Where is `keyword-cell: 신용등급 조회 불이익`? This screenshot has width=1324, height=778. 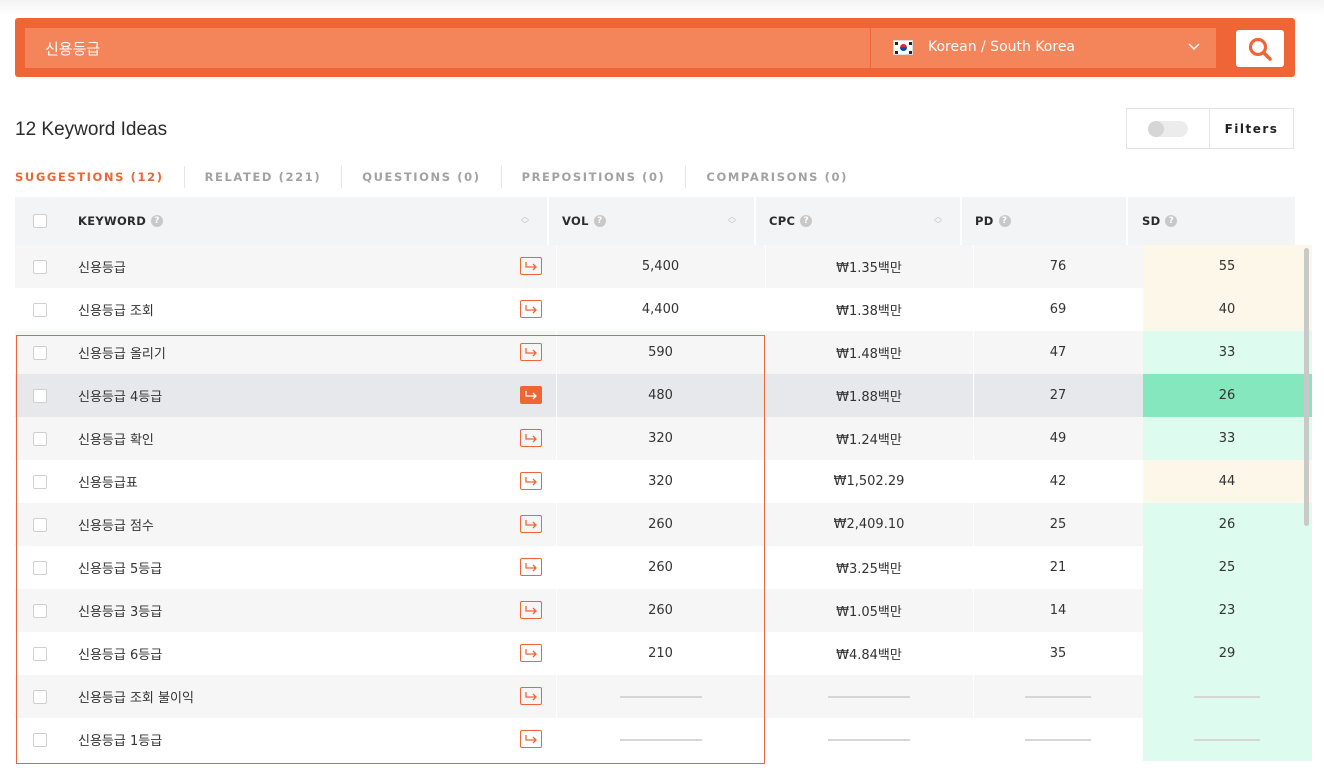 keyword-cell: 신용등급 조회 불이익 is located at coordinates (136, 696).